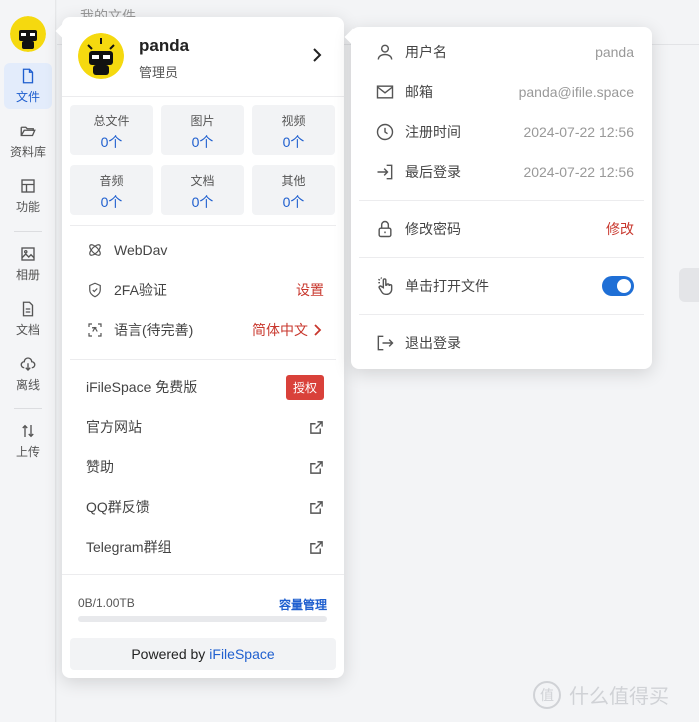  What do you see at coordinates (106, 603) in the screenshot?
I see `storage-usage: 0B/1.00TB` at bounding box center [106, 603].